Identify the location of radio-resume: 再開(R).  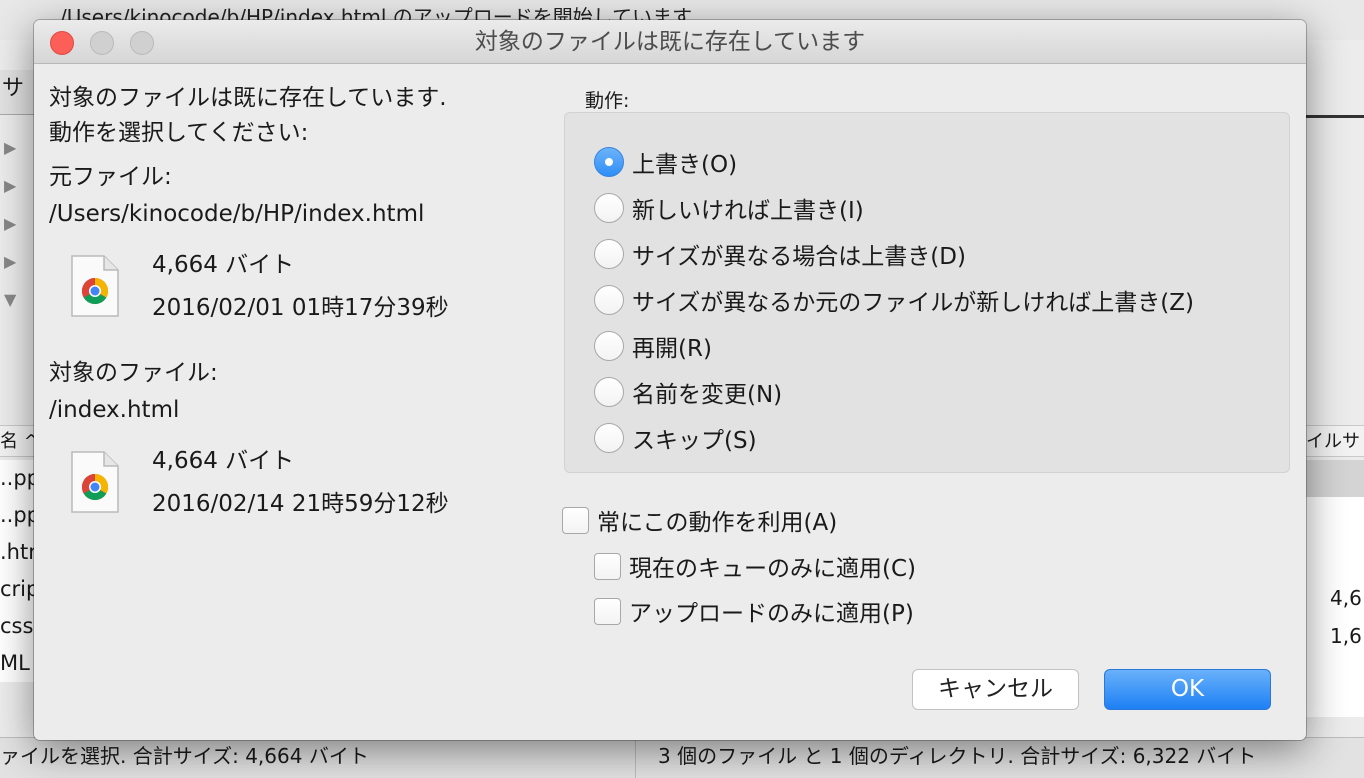
(653, 346).